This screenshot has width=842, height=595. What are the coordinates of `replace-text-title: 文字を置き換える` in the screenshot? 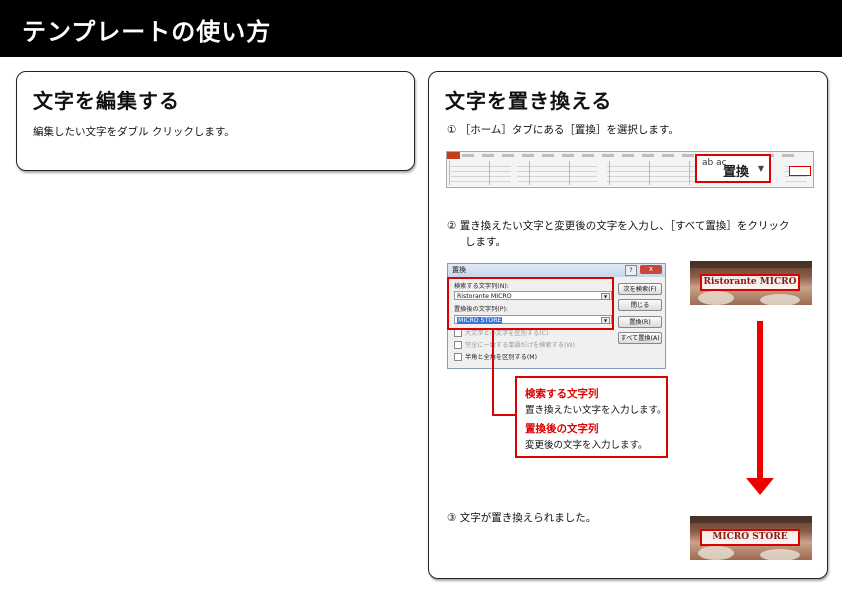 It's located at (529, 101).